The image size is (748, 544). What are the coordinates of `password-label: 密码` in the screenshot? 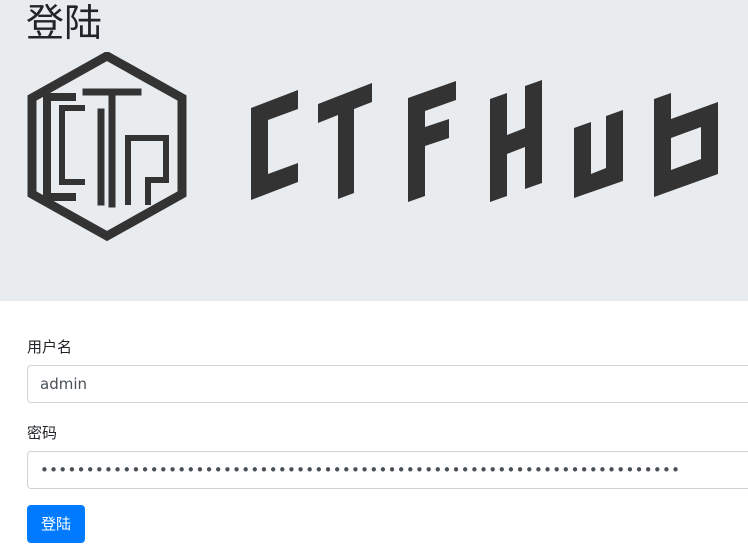 It's located at (42, 433).